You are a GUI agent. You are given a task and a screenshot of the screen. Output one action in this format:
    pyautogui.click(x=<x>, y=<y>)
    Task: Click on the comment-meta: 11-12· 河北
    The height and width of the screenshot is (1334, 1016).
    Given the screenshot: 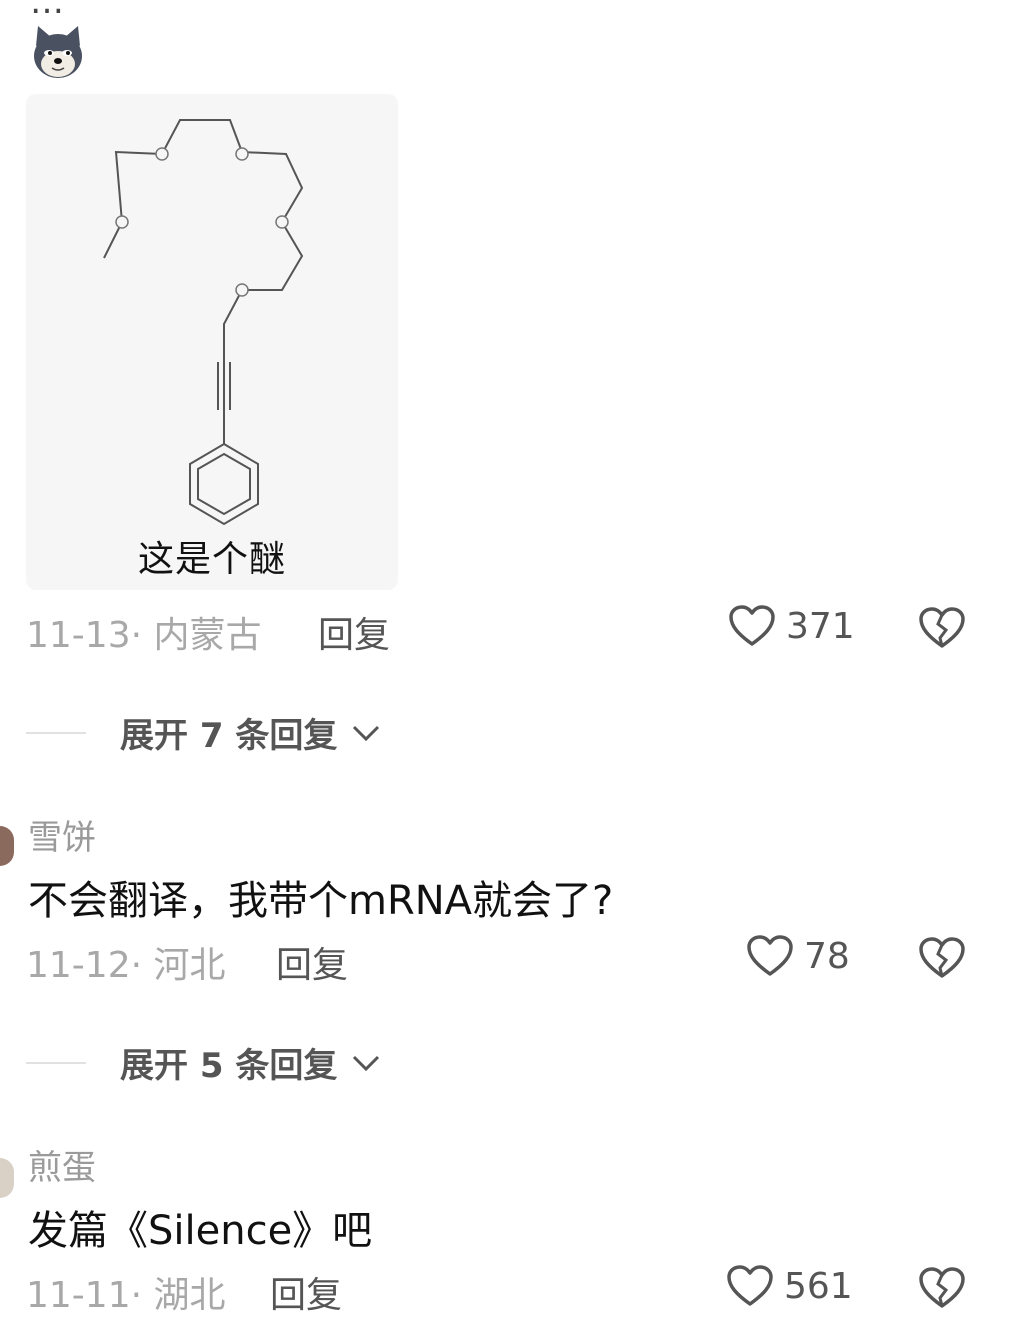 What is the action you would take?
    pyautogui.click(x=126, y=965)
    